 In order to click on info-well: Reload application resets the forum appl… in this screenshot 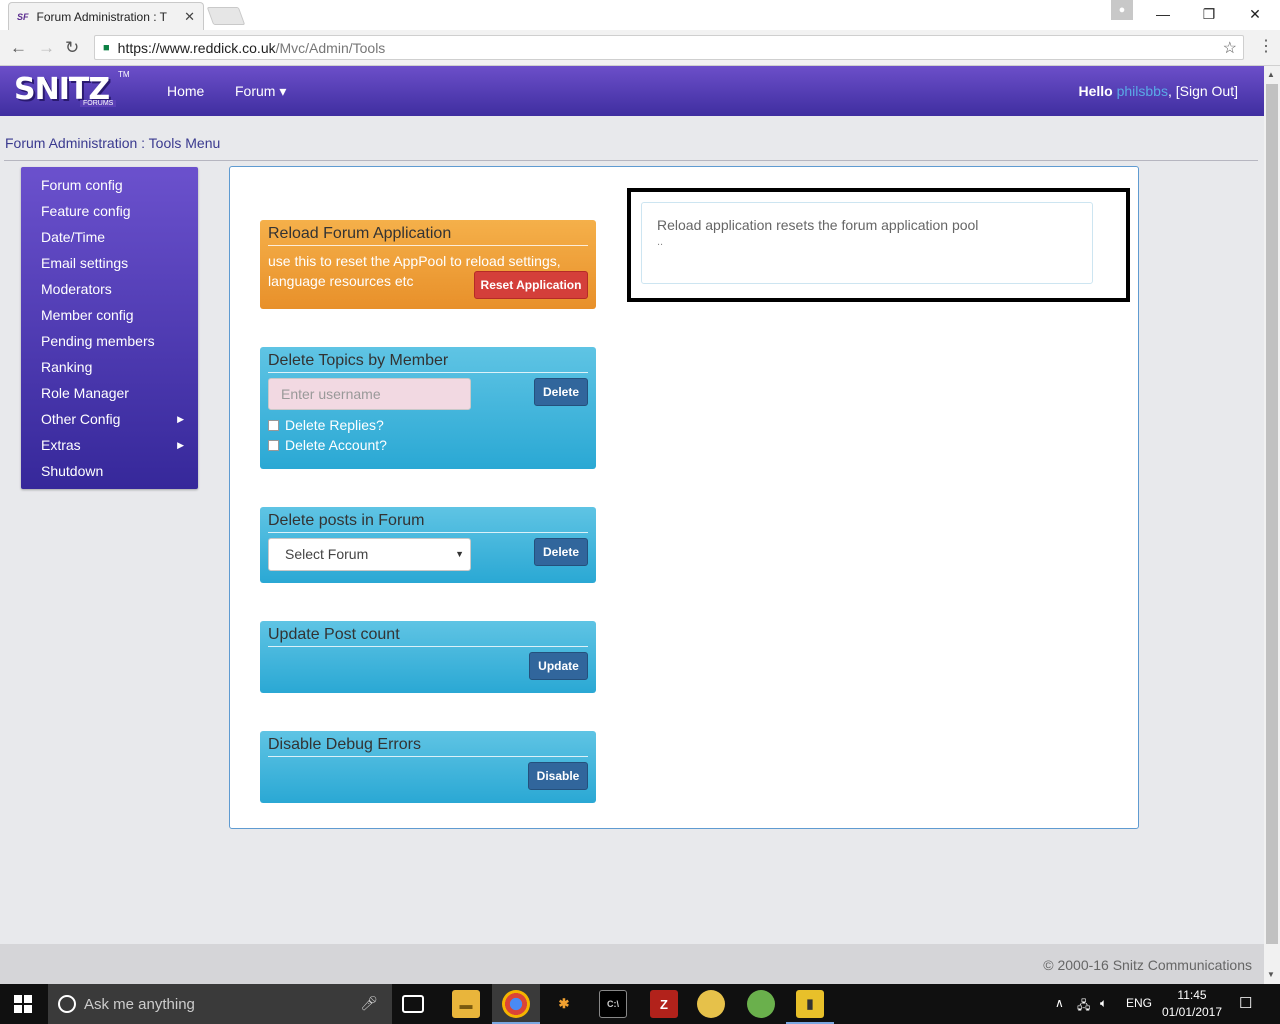, I will do `click(867, 243)`.